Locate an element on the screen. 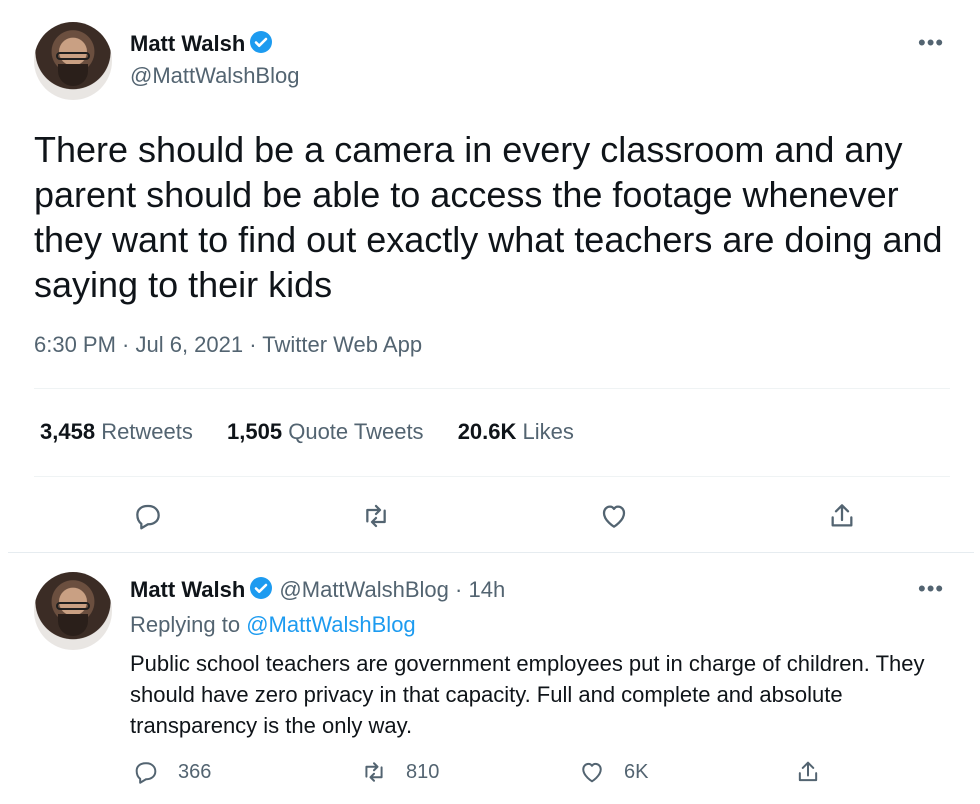 This screenshot has height=804, width=980. retweets-stat: 3,458 Retweets is located at coordinates (116, 431).